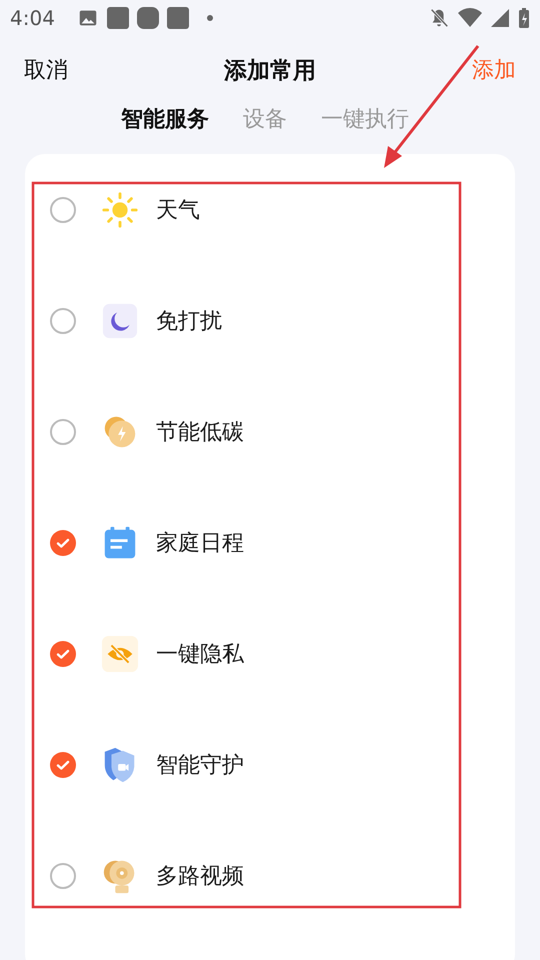 The height and width of the screenshot is (960, 540). Describe the element at coordinates (32, 18) in the screenshot. I see `status-time: 4:04` at that location.